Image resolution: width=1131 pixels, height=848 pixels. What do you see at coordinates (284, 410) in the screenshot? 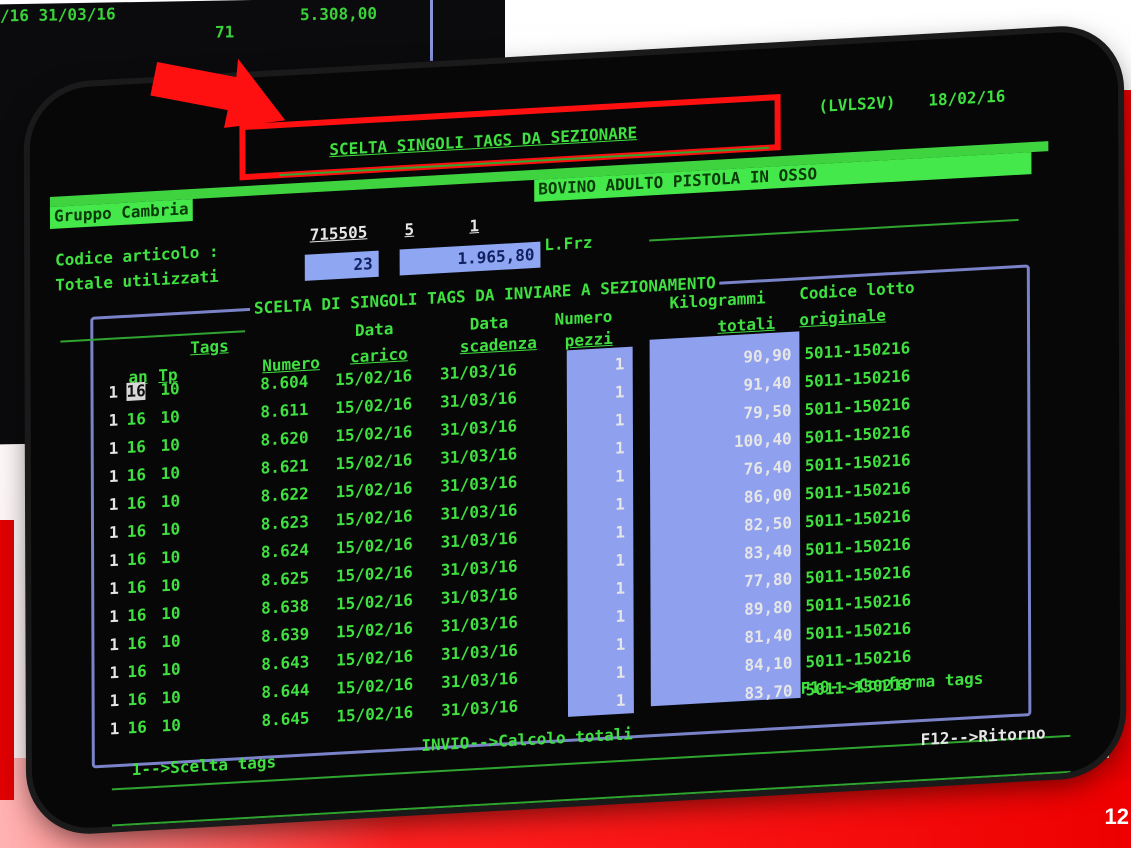
I see `cell-num: 8.611` at bounding box center [284, 410].